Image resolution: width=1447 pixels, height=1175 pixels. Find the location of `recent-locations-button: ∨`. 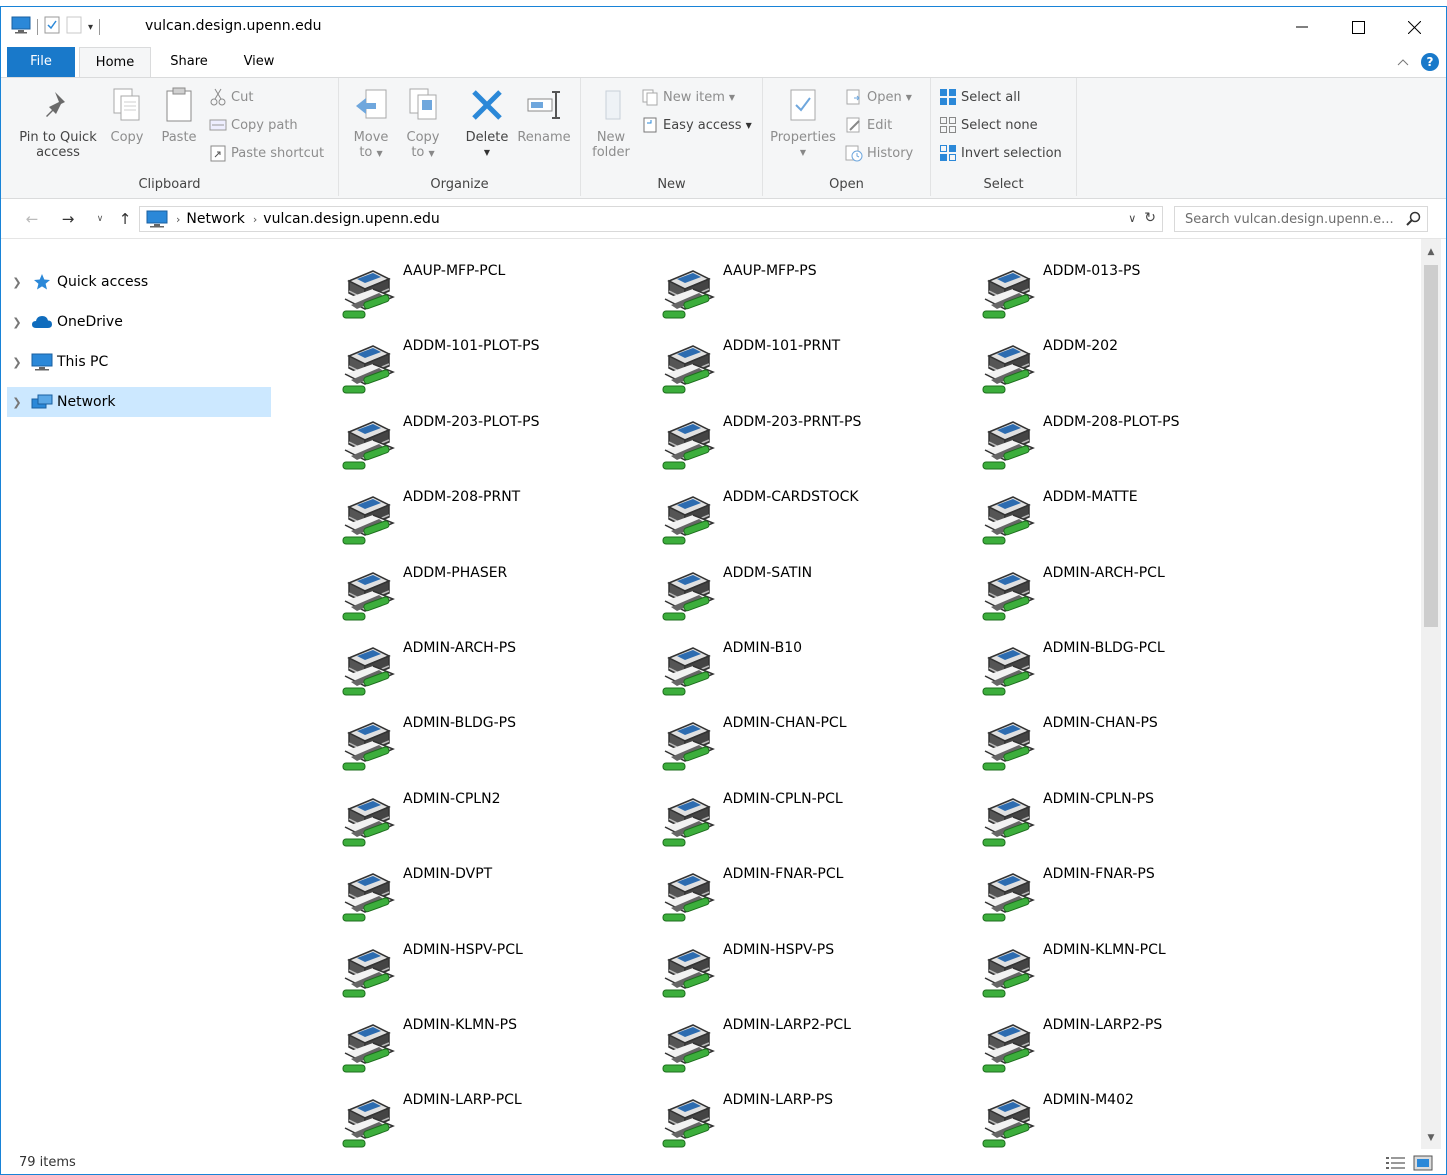

recent-locations-button: ∨ is located at coordinates (100, 219).